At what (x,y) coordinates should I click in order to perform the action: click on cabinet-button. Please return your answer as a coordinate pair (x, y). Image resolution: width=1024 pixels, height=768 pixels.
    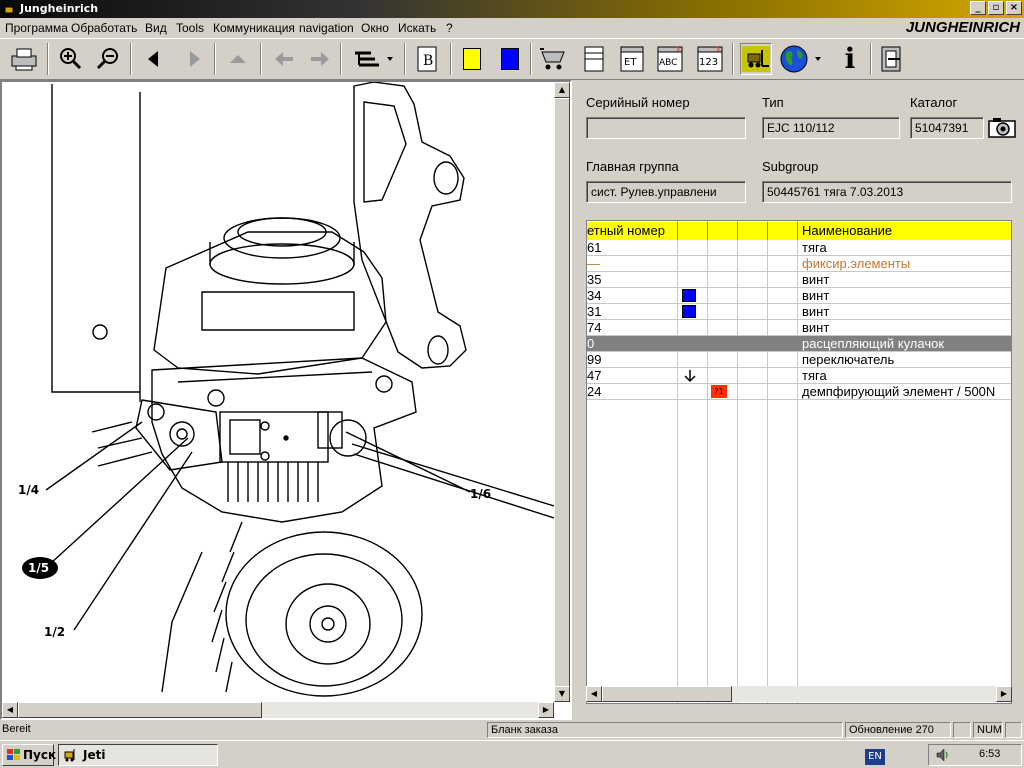
    Looking at the image, I should click on (594, 59).